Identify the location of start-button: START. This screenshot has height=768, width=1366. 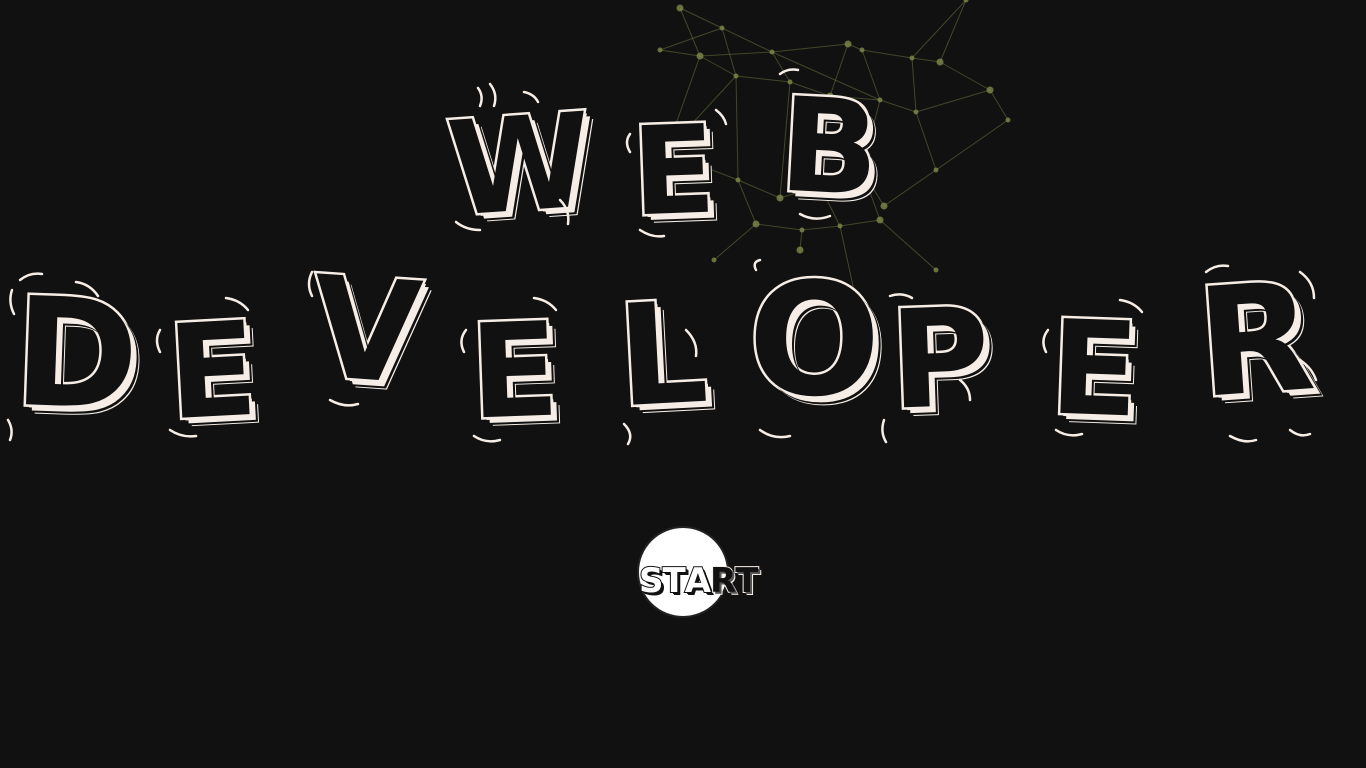
(698, 572).